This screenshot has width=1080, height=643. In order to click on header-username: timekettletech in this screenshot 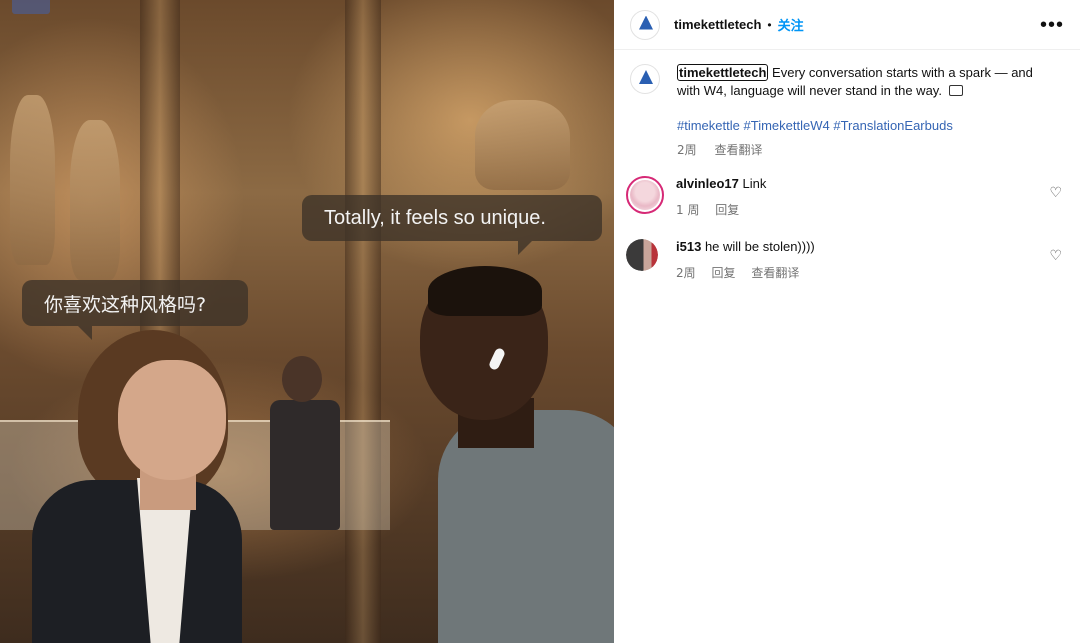, I will do `click(717, 24)`.